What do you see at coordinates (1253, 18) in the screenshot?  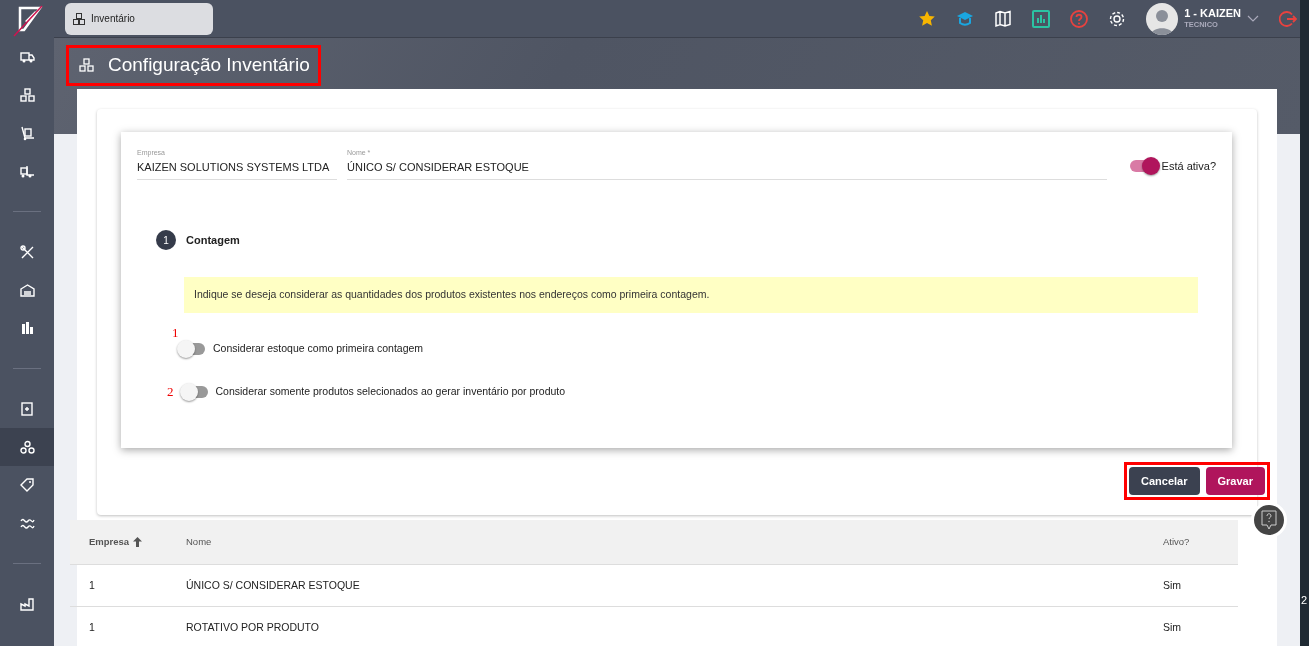 I see `chevron-down-icon` at bounding box center [1253, 18].